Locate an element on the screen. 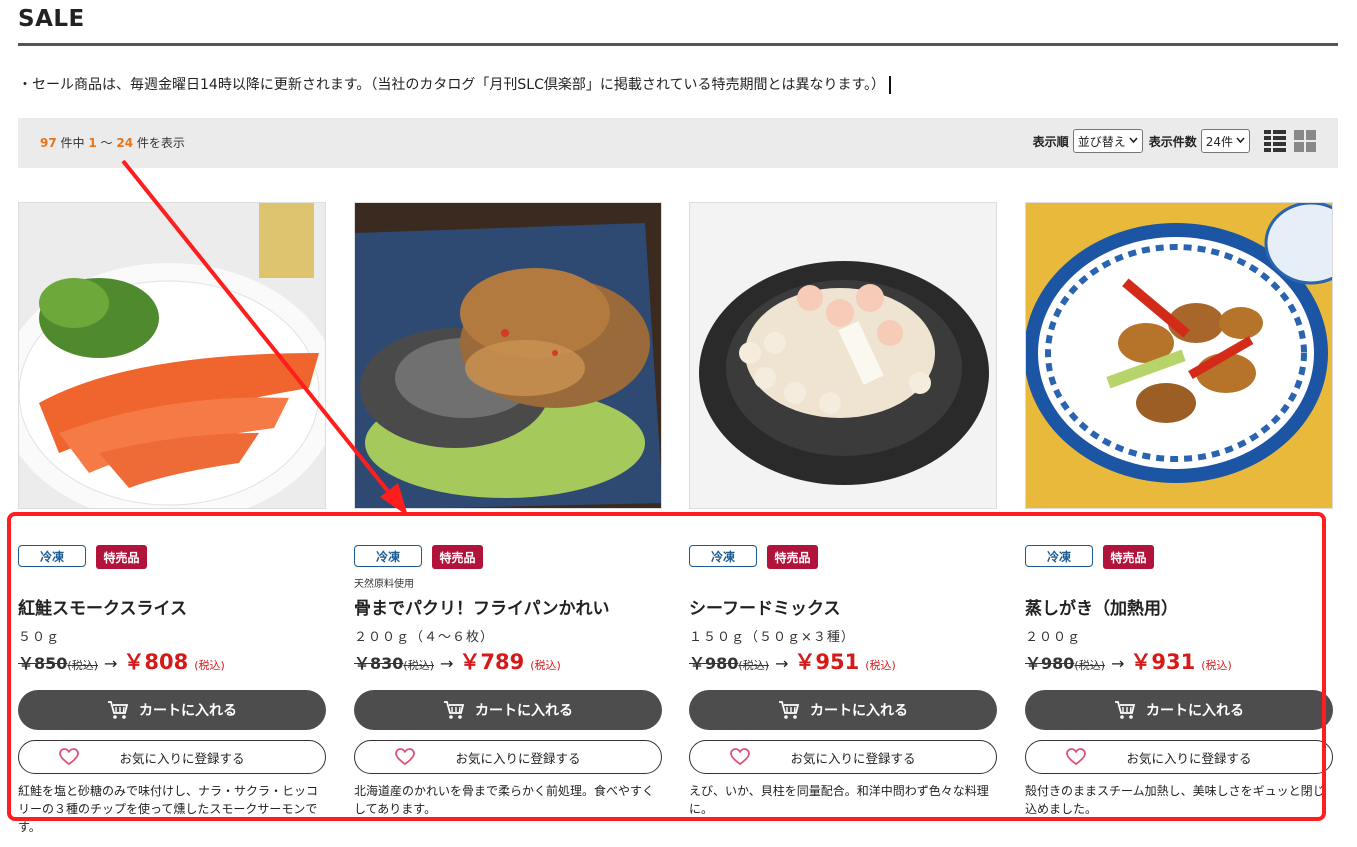 This screenshot has width=1357, height=847. page-title: SALE is located at coordinates (51, 19).